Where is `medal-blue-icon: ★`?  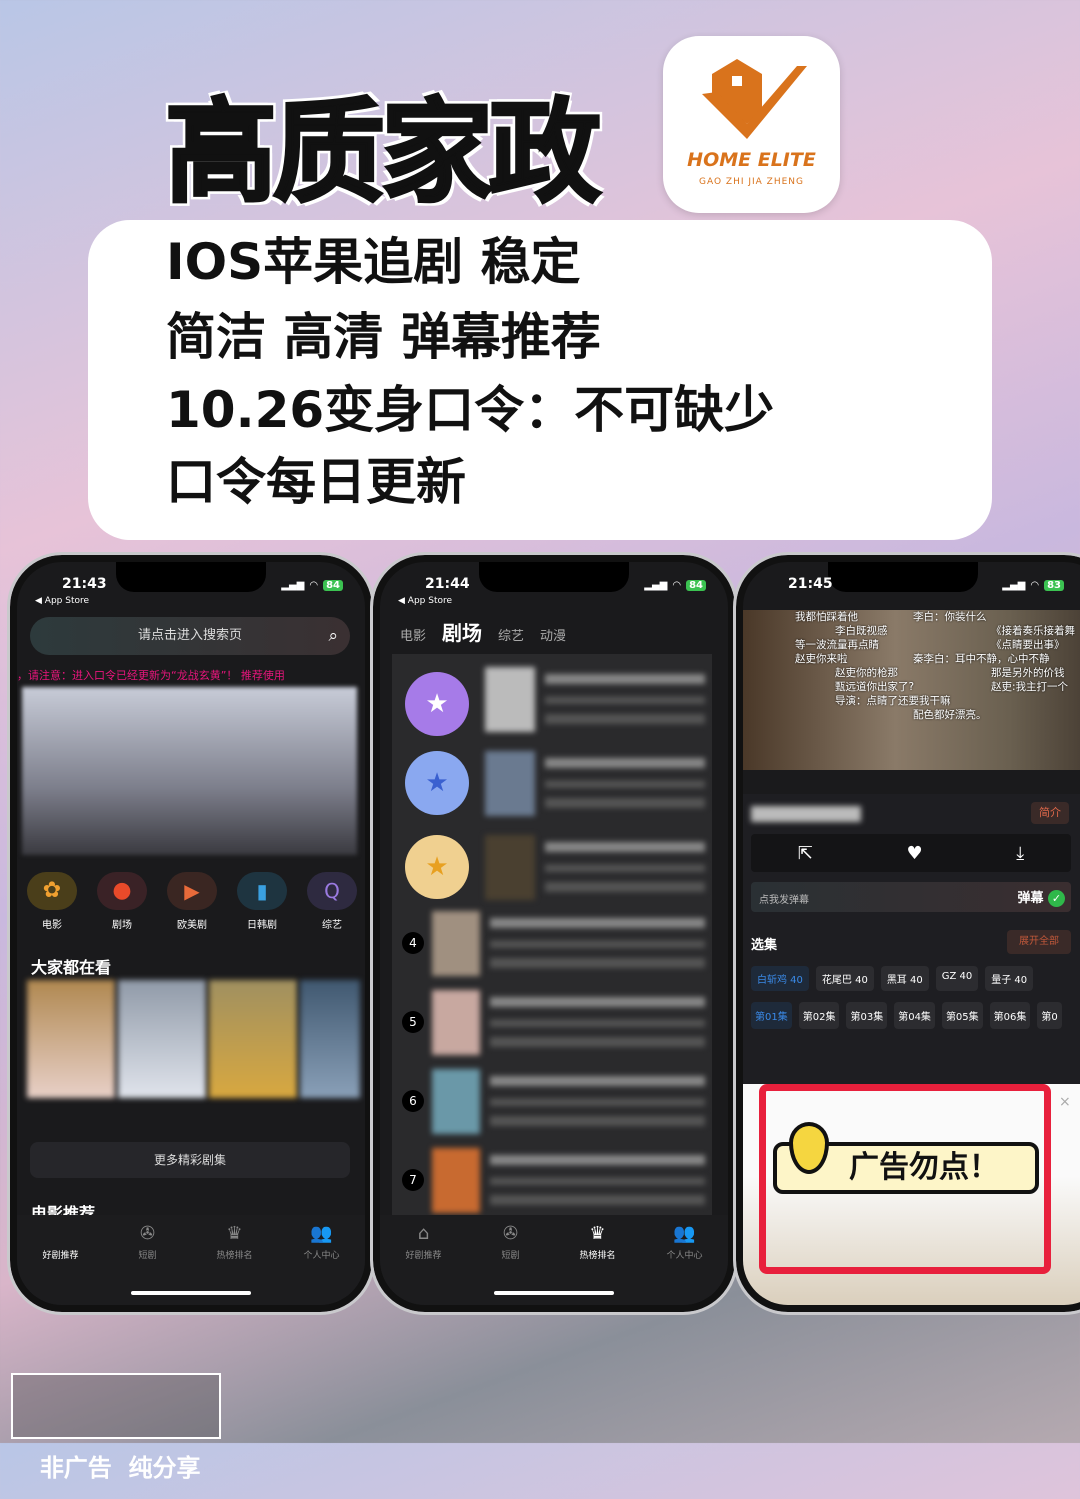
medal-blue-icon: ★ is located at coordinates (437, 783).